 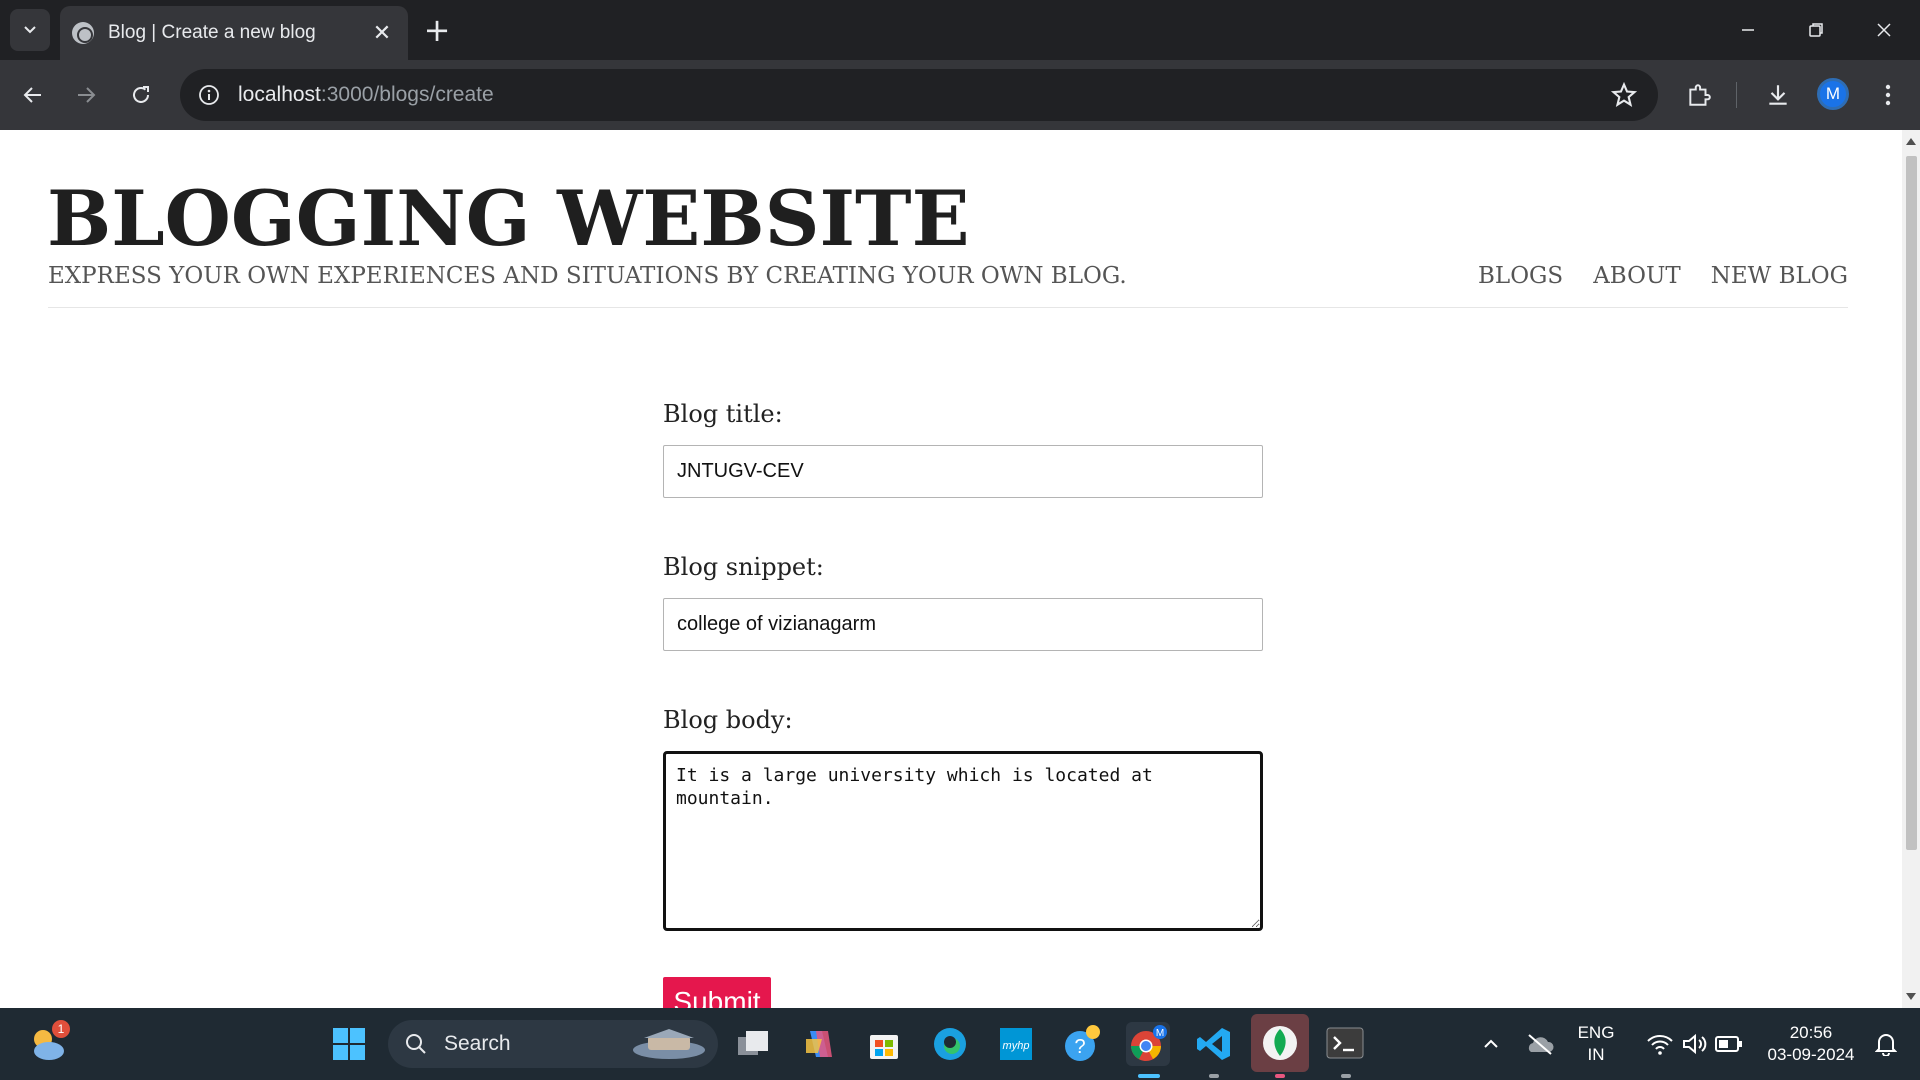 I want to click on task-view-button, so click(x=753, y=1044).